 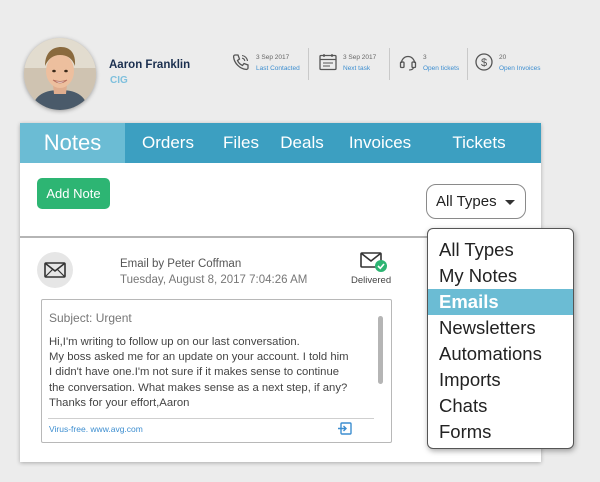 I want to click on stat-label: Next task, so click(x=359, y=68).